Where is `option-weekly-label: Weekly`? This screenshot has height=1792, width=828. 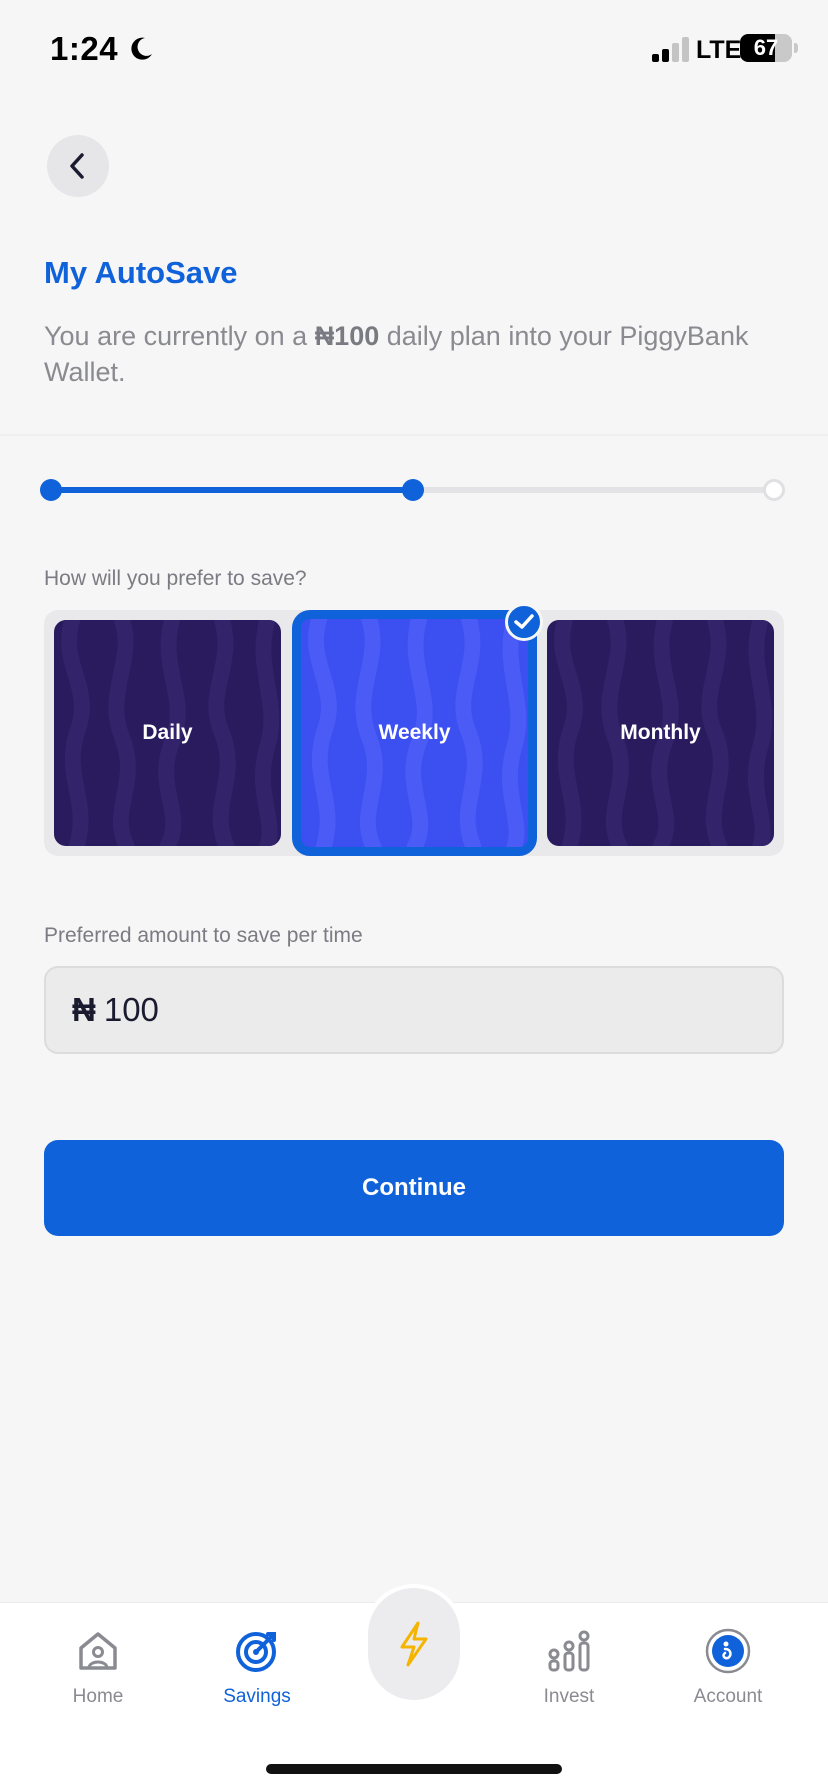 option-weekly-label: Weekly is located at coordinates (414, 732).